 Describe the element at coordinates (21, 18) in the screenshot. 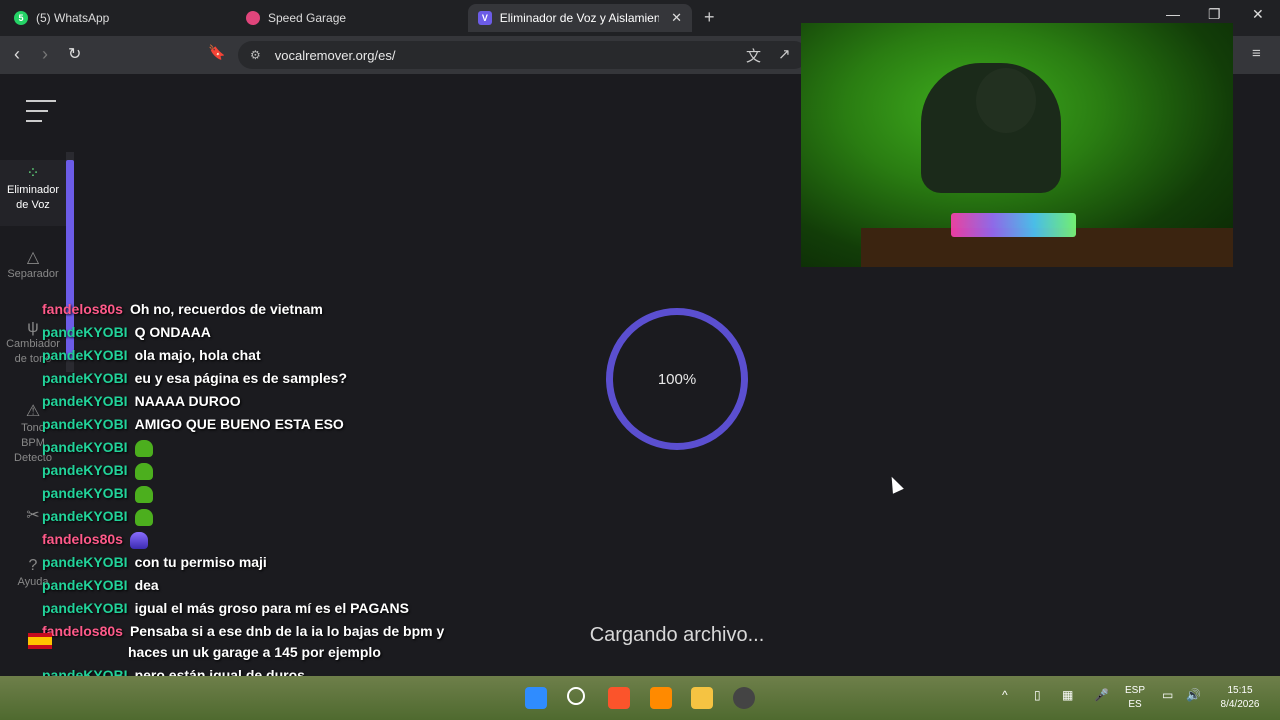

I see `whatsapp-icon: 5` at that location.